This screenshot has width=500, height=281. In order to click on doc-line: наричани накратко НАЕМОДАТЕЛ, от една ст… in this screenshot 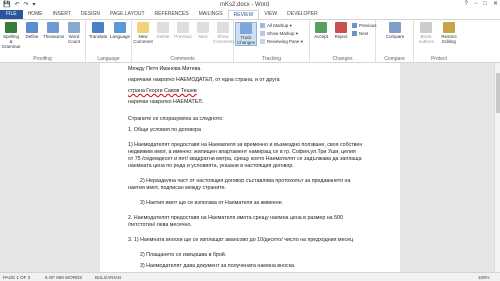, I will do `click(204, 80)`.